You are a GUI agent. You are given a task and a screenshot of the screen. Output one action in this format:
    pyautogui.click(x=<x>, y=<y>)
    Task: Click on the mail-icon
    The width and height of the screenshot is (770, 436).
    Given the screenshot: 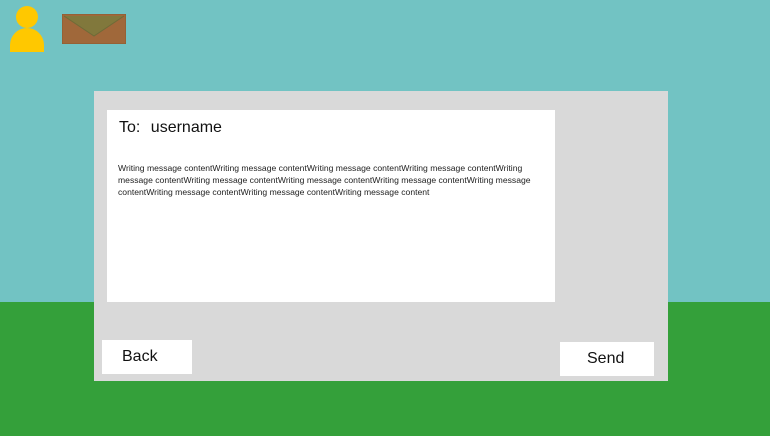 What is the action you would take?
    pyautogui.click(x=94, y=29)
    